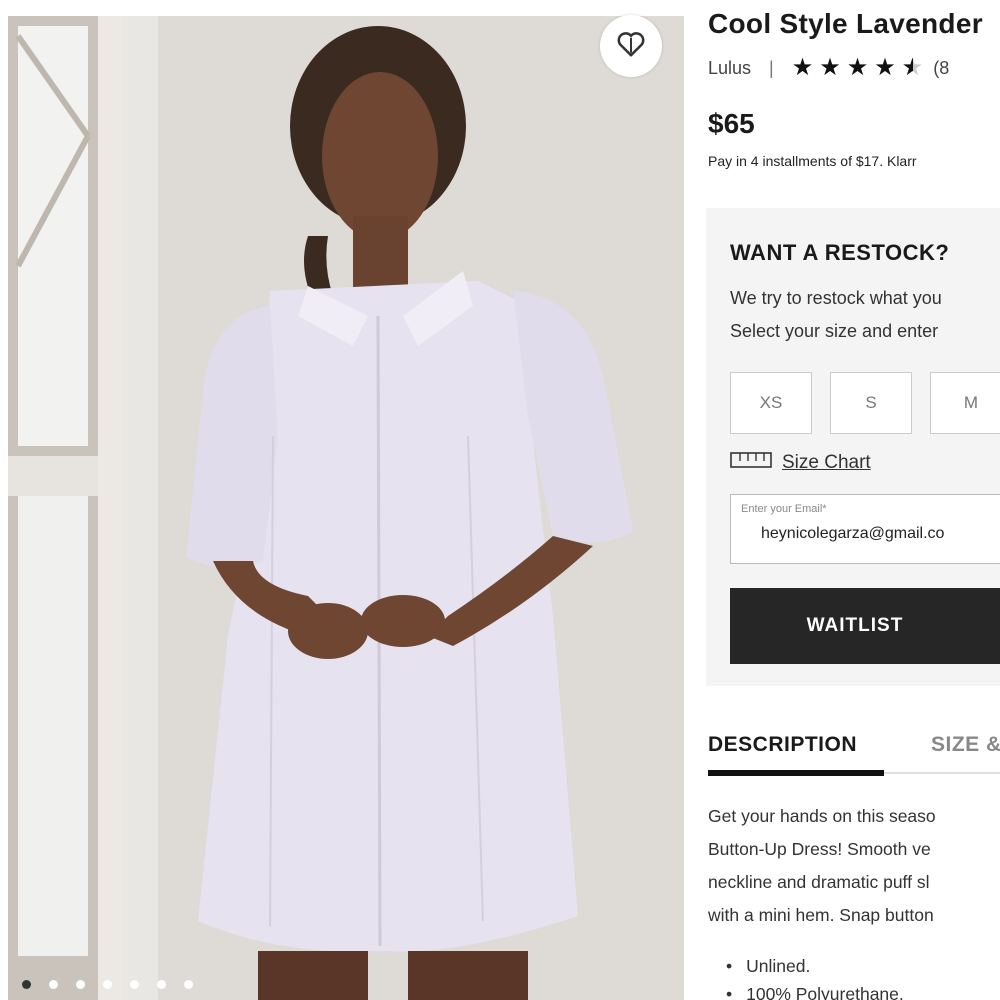 The width and height of the screenshot is (1000, 1000). Describe the element at coordinates (871, 403) in the screenshot. I see `size-option-s: S` at that location.